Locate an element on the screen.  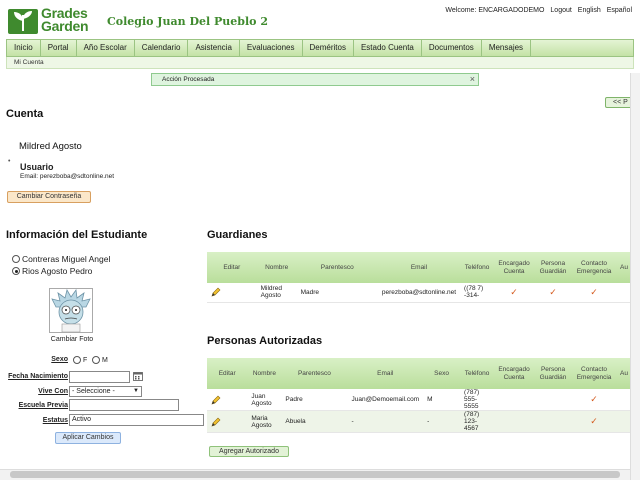
vive-con-label: Vive Con is located at coordinates (53, 391).